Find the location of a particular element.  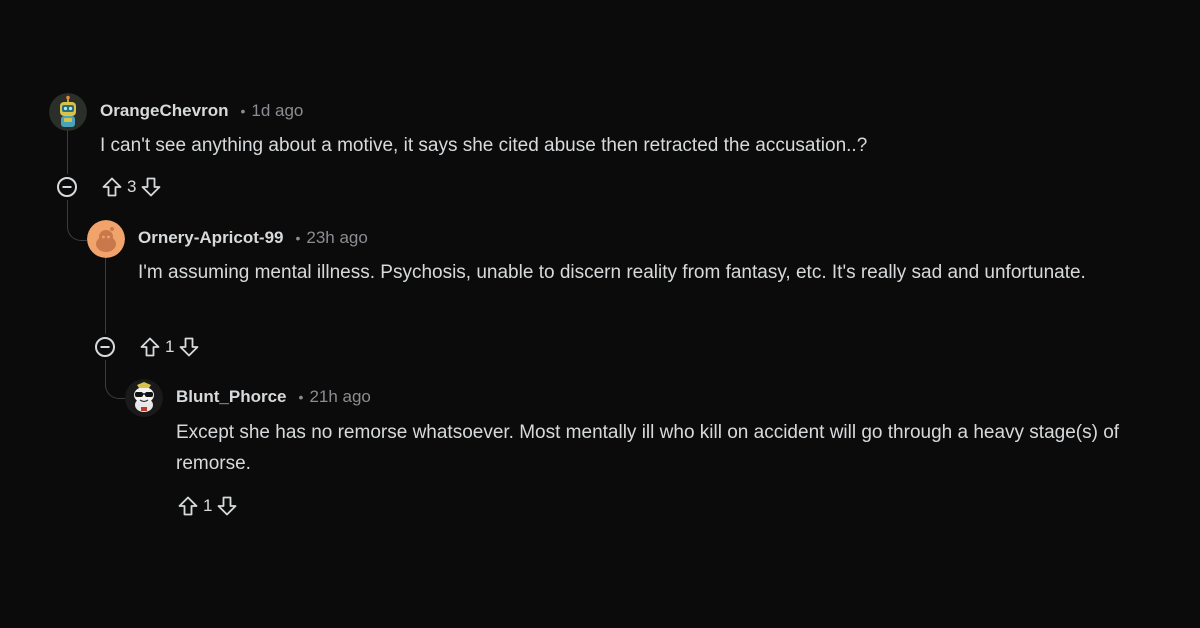

username-link: Ornery-Apricot-99 is located at coordinates (210, 238).